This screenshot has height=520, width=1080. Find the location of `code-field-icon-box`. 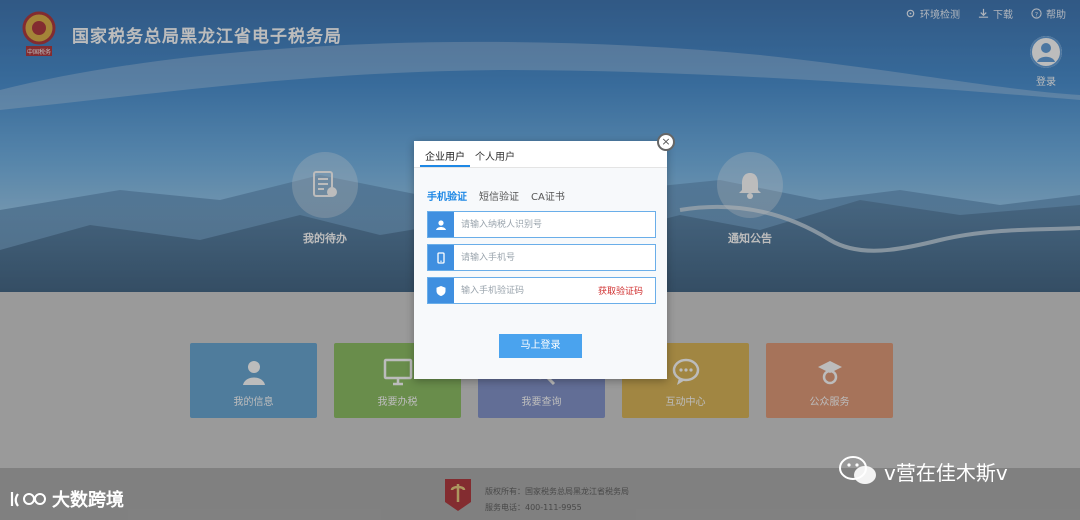

code-field-icon-box is located at coordinates (441, 290).